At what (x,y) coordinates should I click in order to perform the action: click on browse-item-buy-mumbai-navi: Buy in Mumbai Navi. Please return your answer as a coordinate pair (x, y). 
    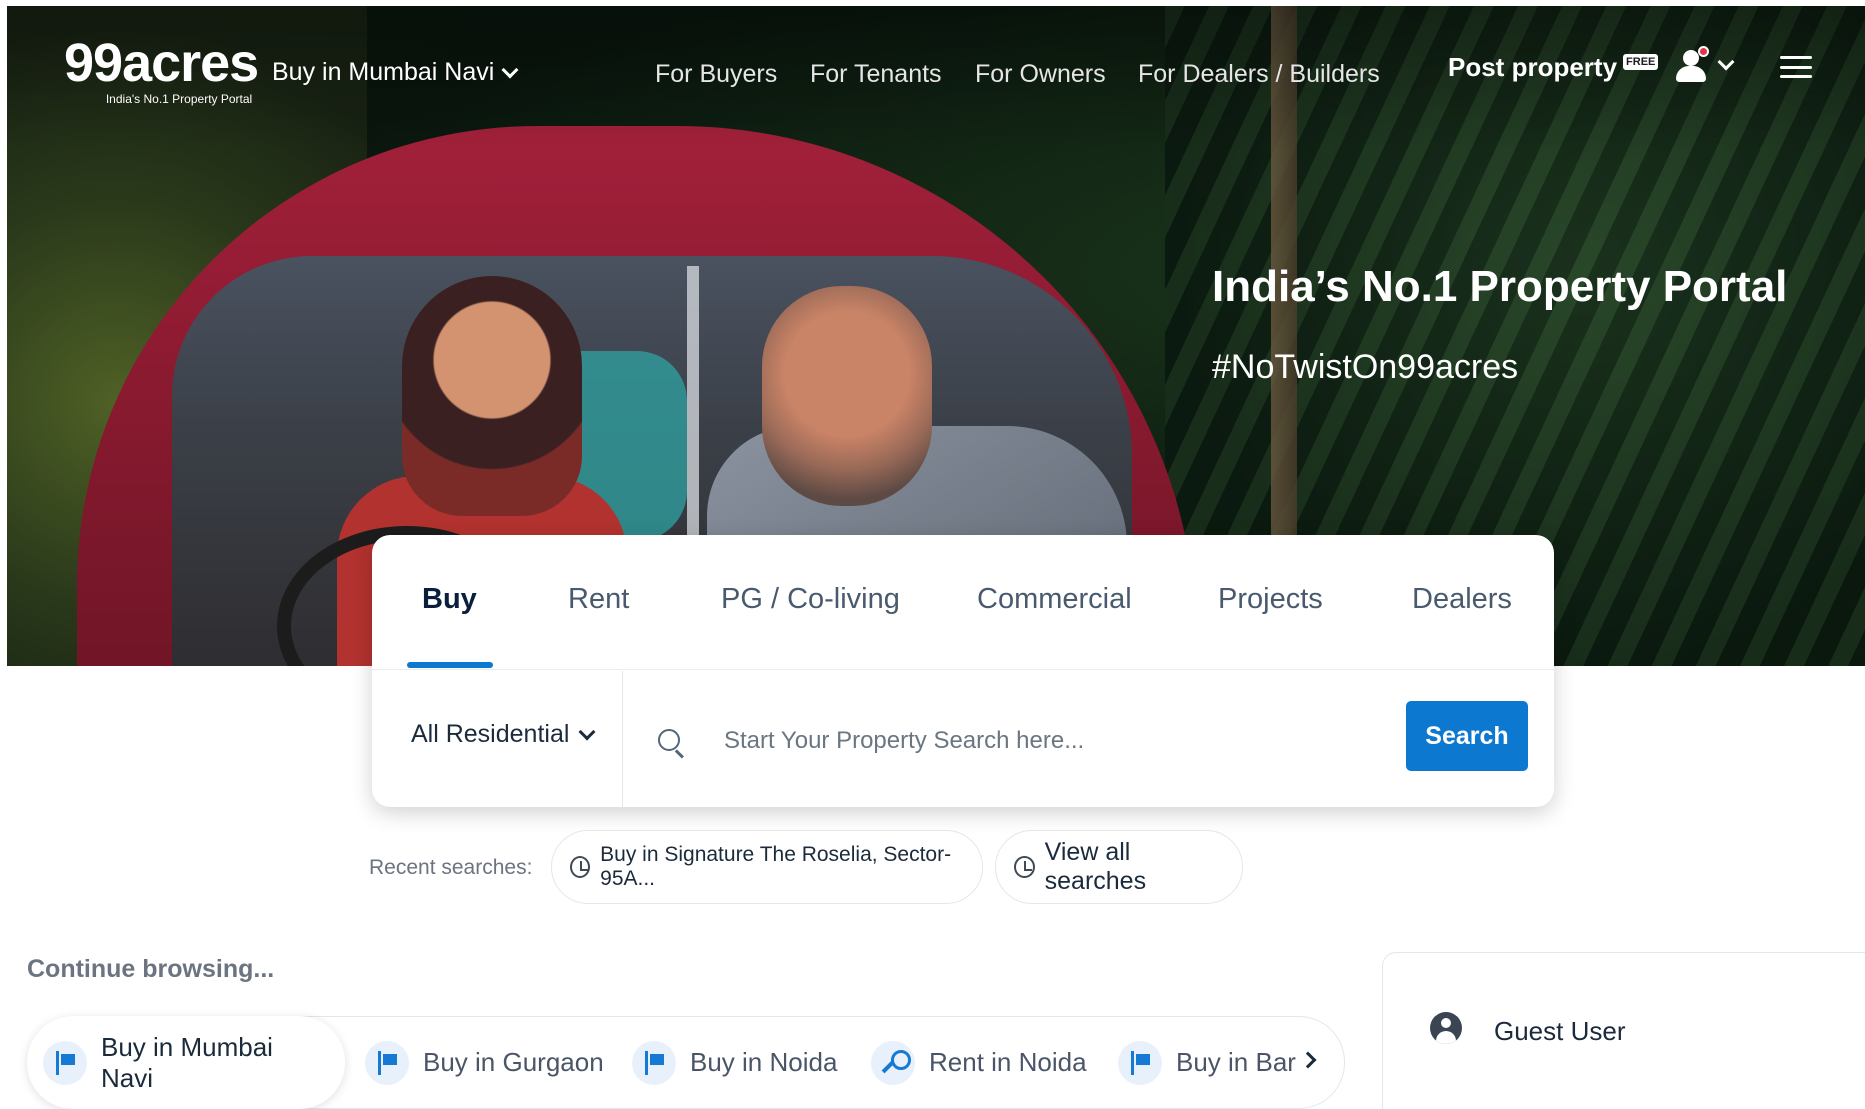
    Looking at the image, I should click on (186, 1062).